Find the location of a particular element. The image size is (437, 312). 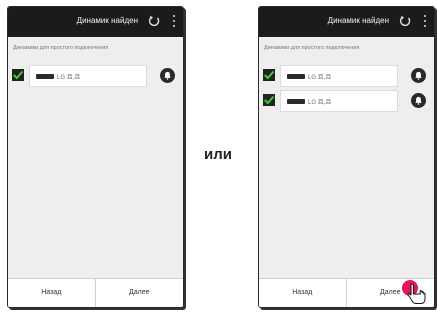

bottom-nav: Назад Далее is located at coordinates (95, 292).